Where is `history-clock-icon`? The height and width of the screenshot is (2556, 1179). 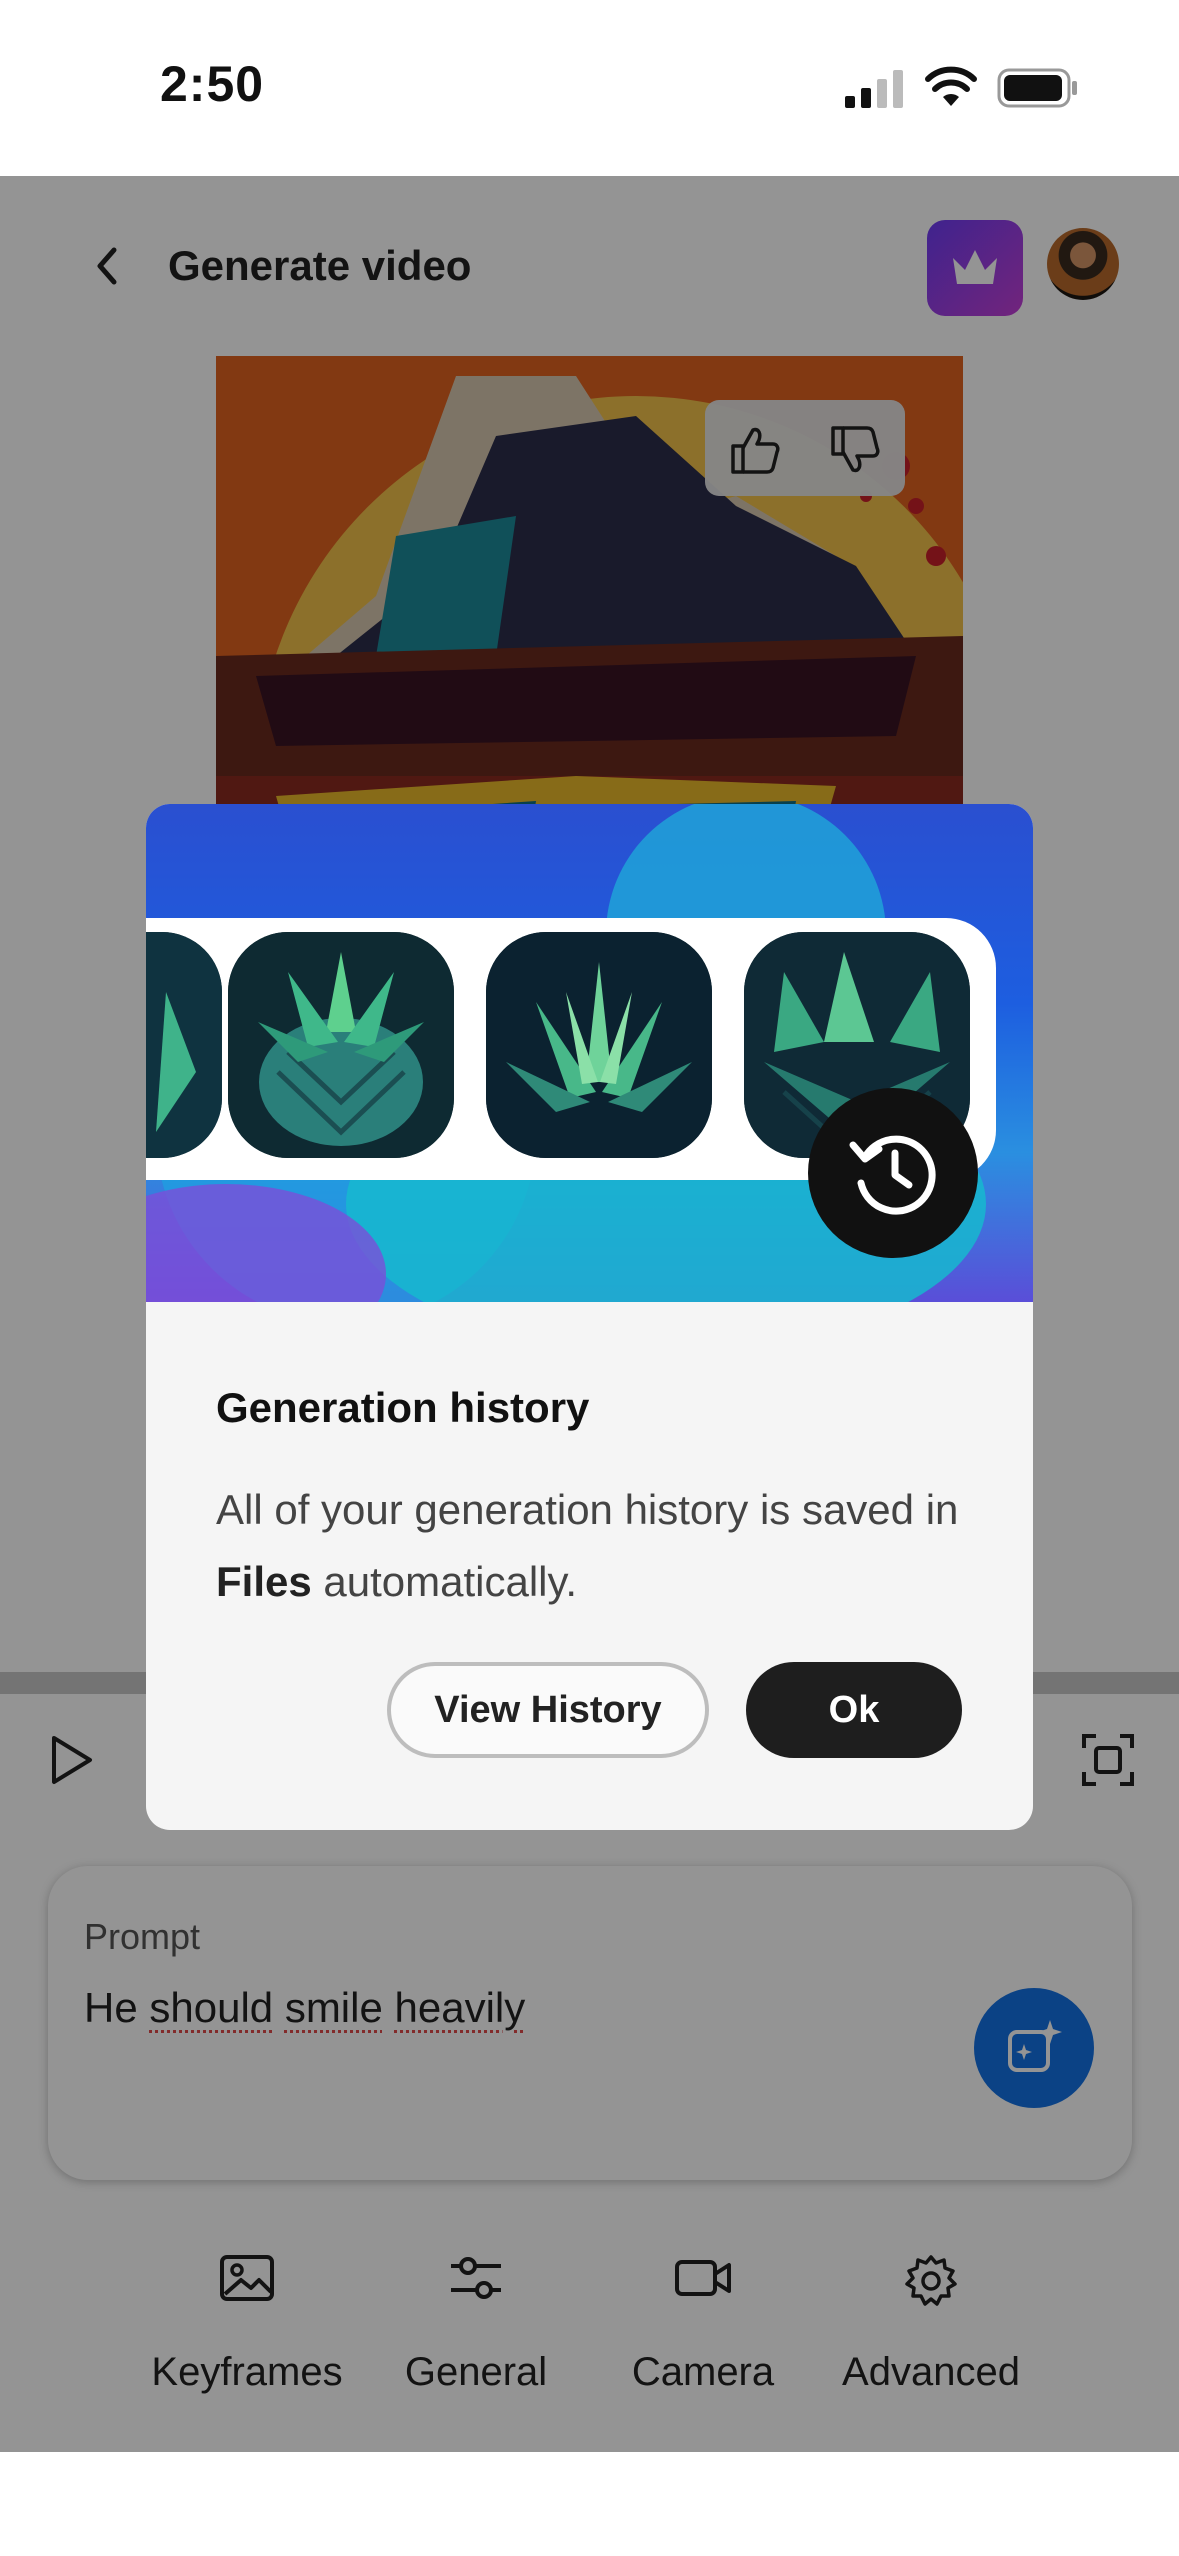 history-clock-icon is located at coordinates (892, 1175).